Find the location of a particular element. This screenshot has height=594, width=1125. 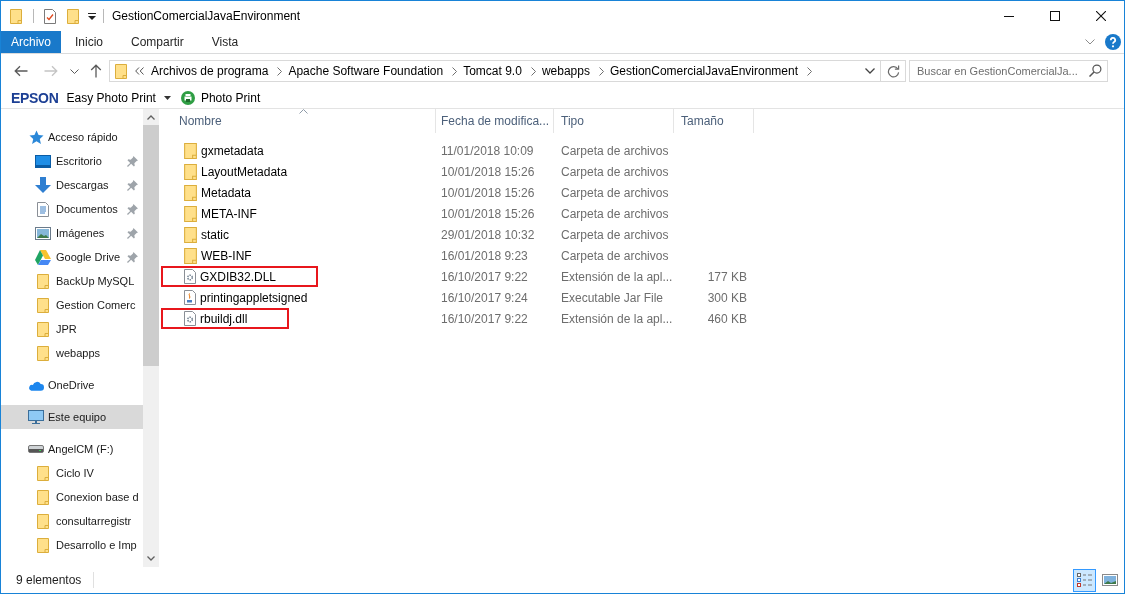

modified-date: 10/01/2018 15:26 is located at coordinates (488, 172).